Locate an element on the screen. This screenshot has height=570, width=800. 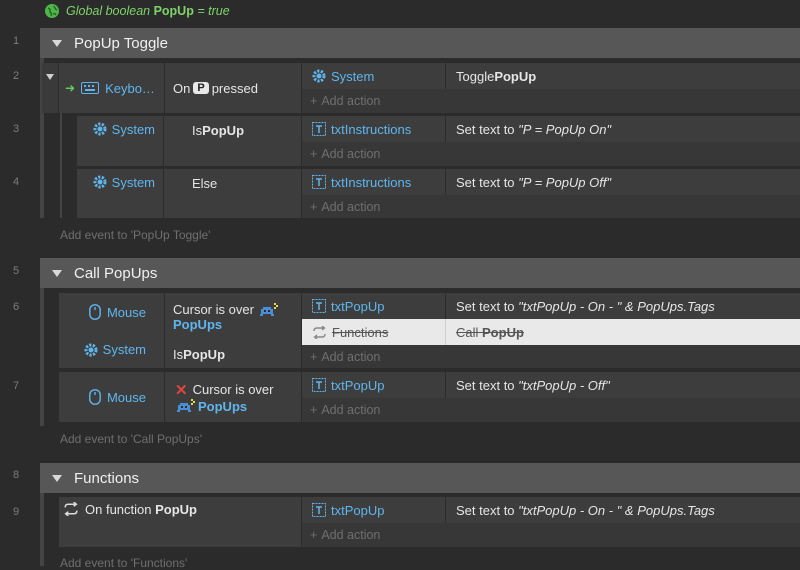
add-event-link: Add event to 'Functions' is located at coordinates (123, 563).